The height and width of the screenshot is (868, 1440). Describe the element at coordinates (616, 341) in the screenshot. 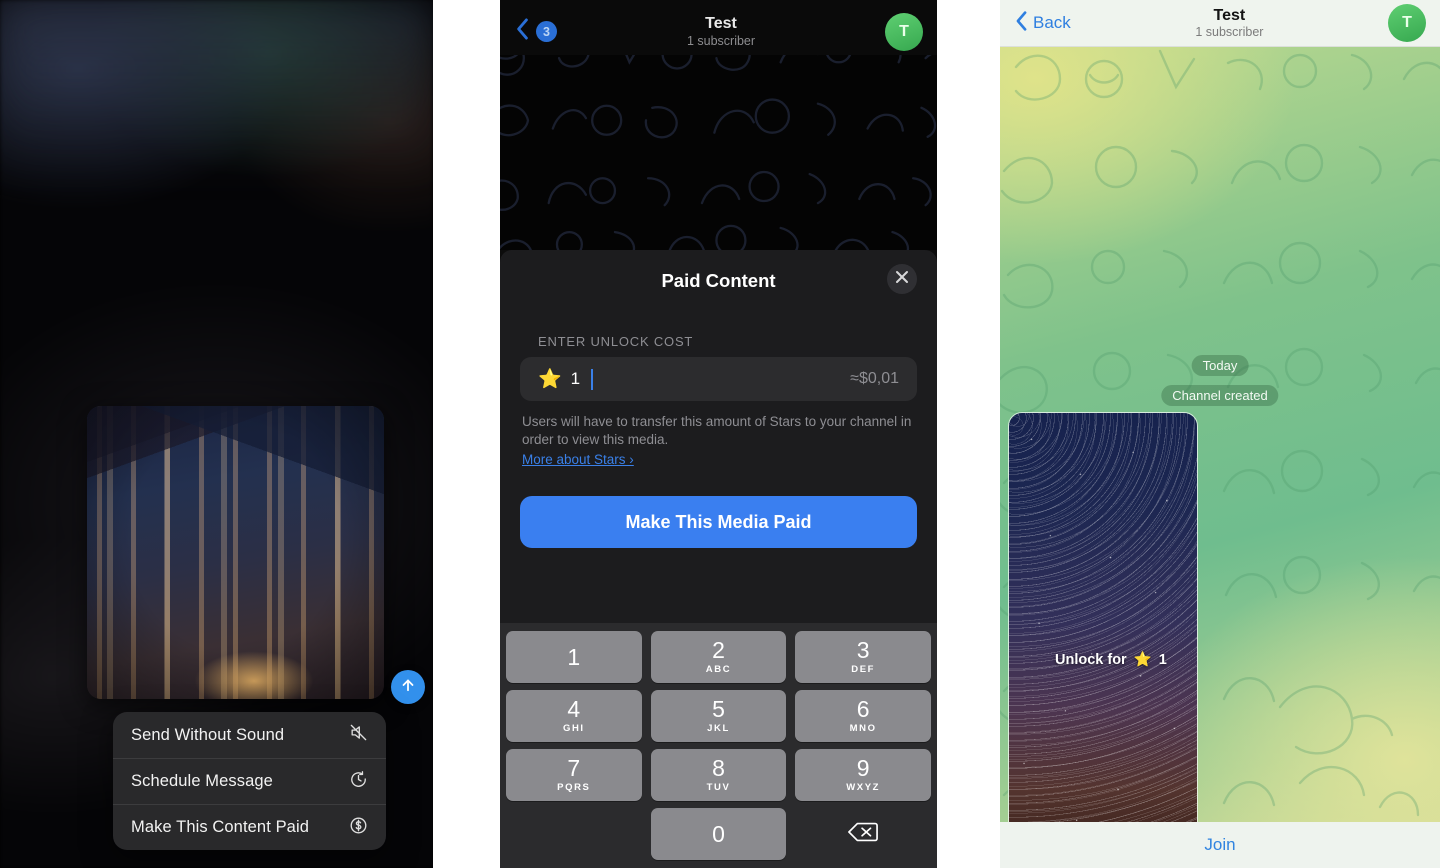

I see `enter-unlock-cost-label: ENTER UNLOCK COST` at that location.